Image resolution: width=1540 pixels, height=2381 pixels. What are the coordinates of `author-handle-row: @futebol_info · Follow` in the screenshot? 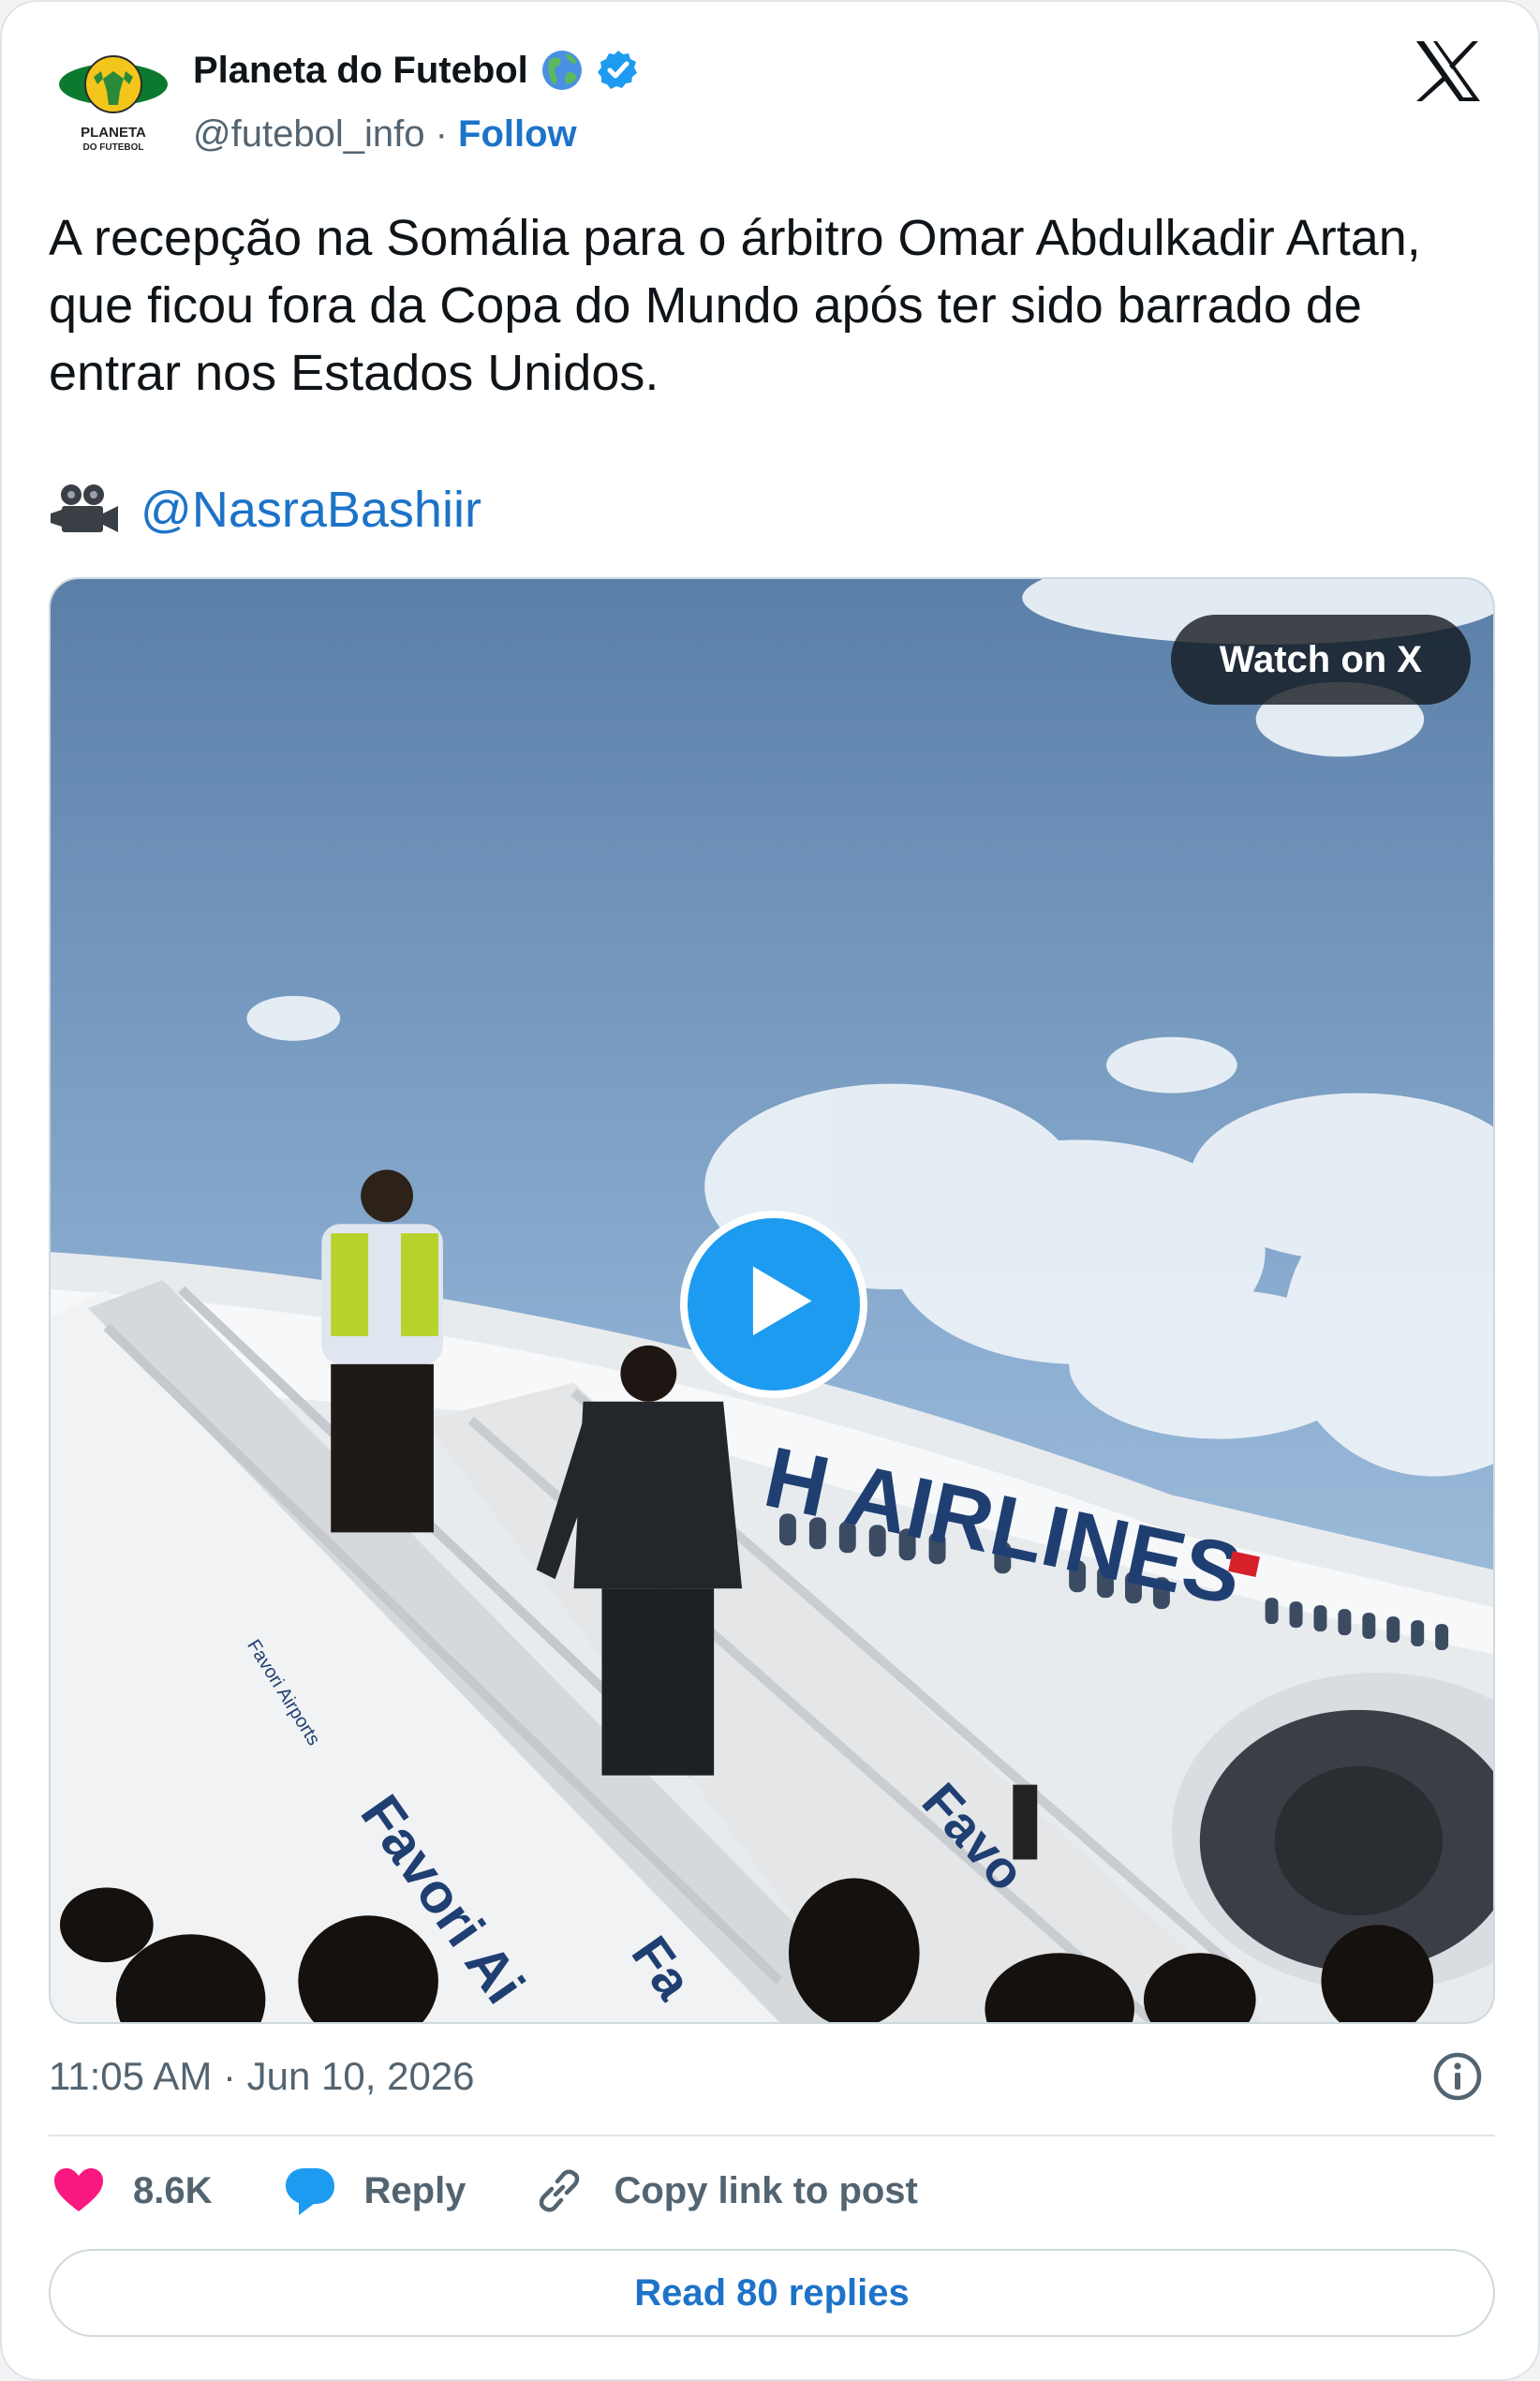 It's located at (385, 134).